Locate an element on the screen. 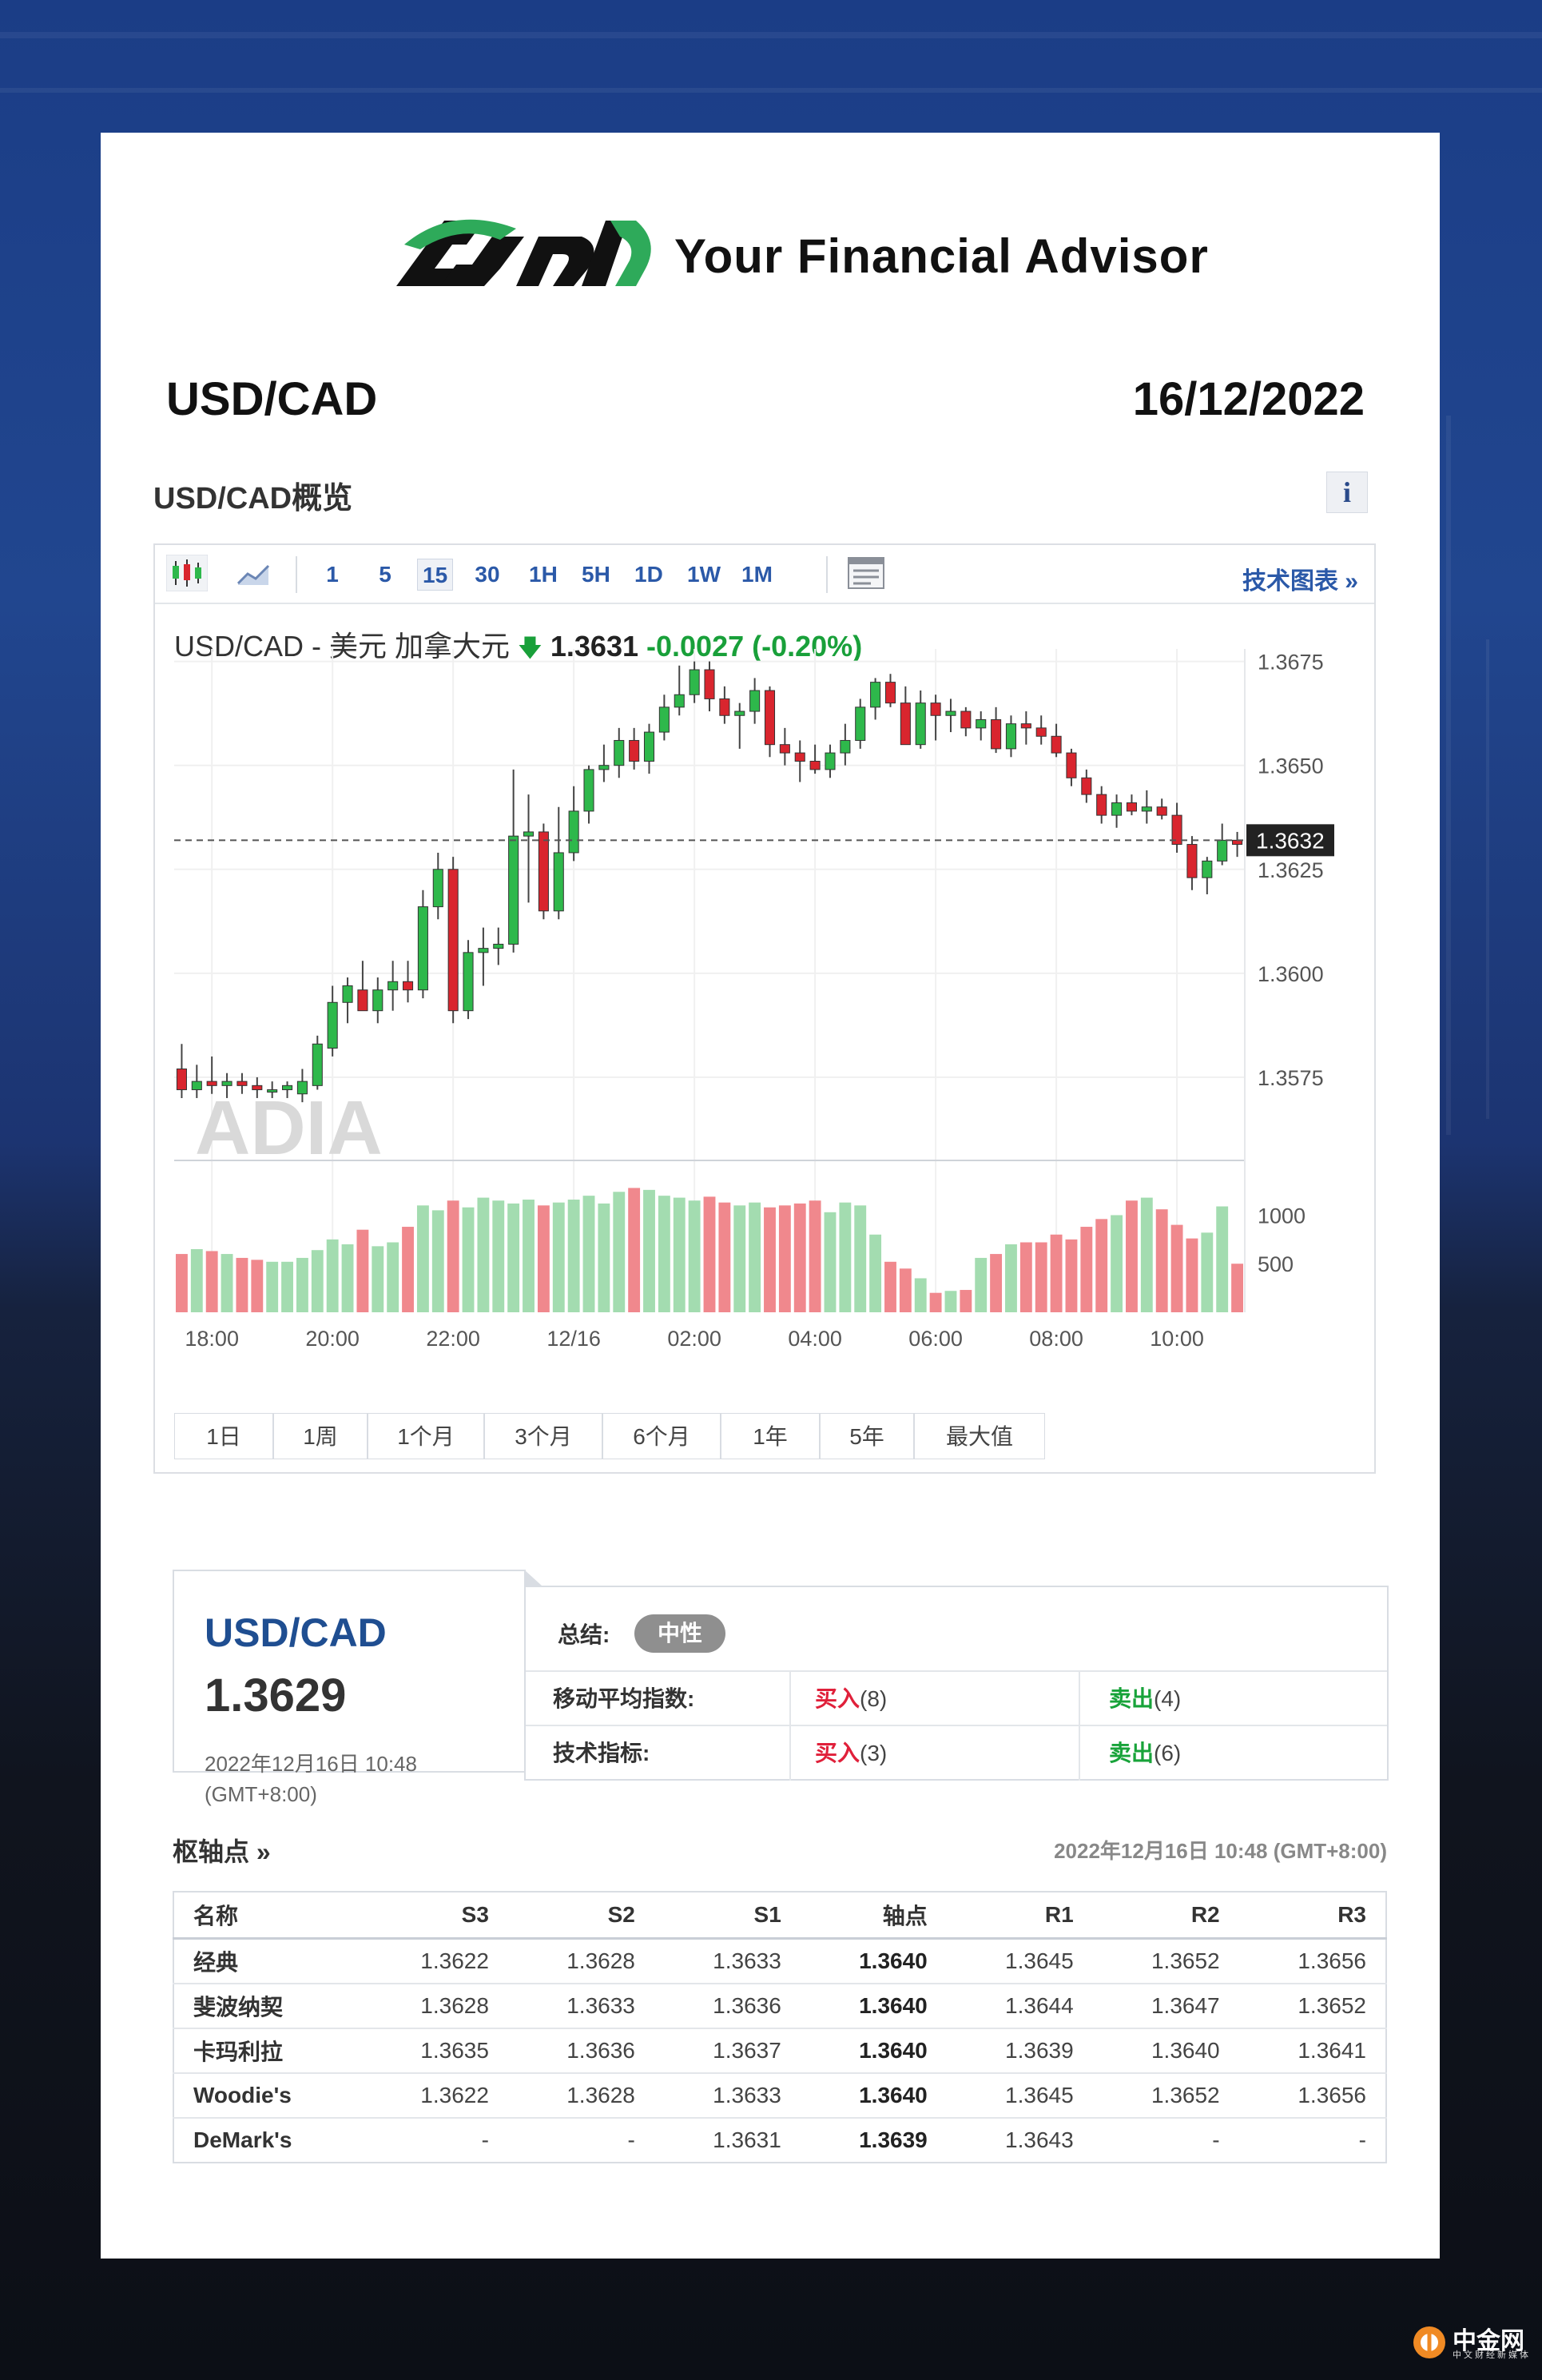 This screenshot has width=1542, height=2380. pivot-col-6: R2 is located at coordinates (1165, 1916).